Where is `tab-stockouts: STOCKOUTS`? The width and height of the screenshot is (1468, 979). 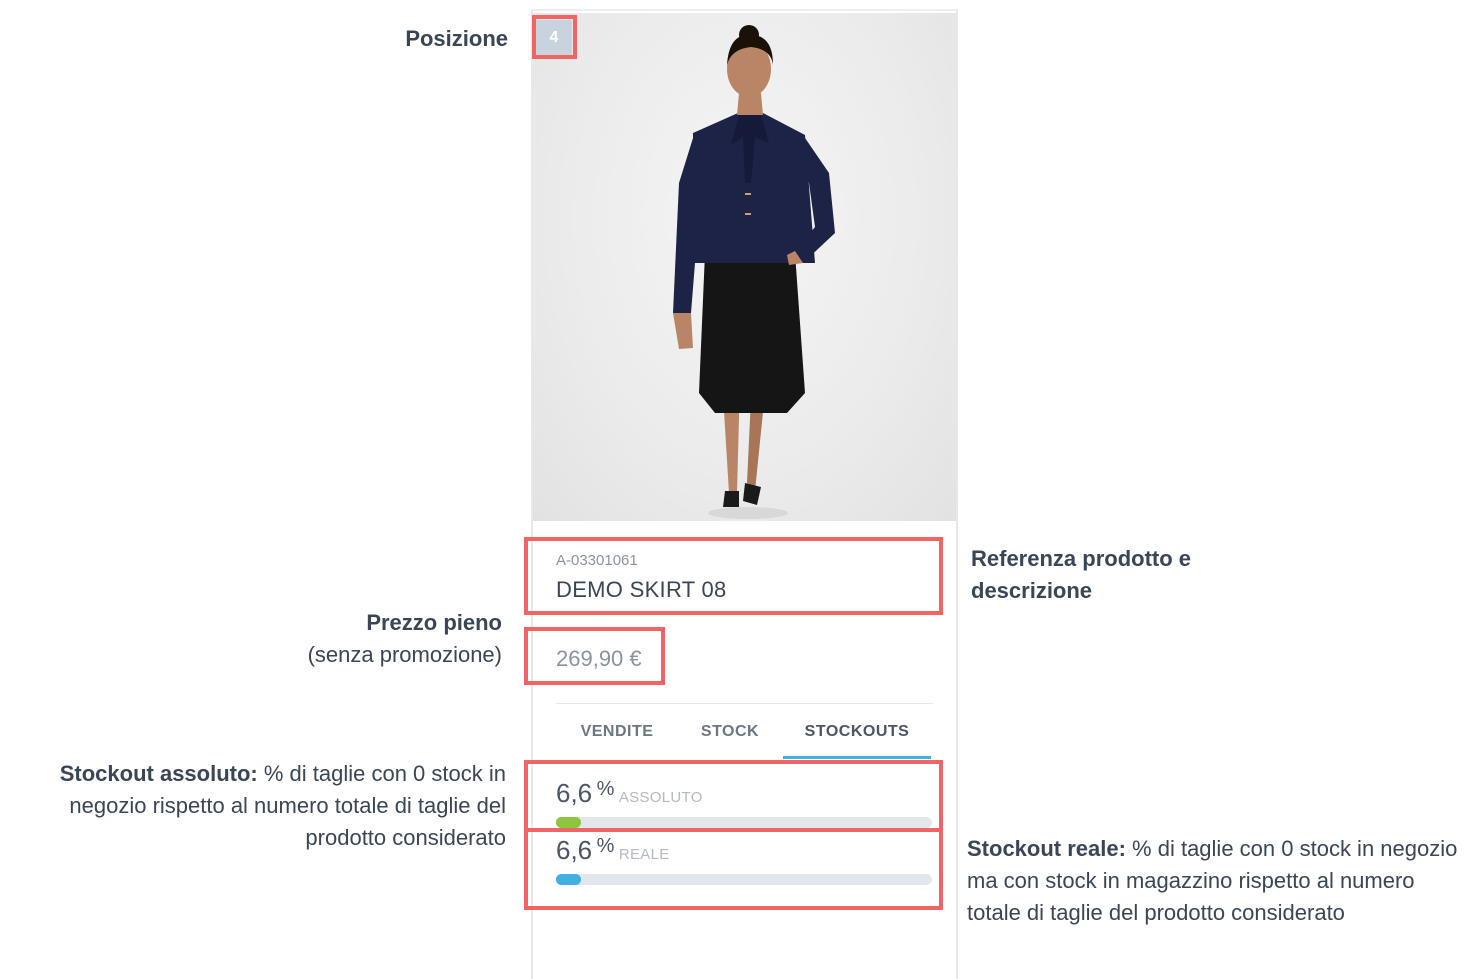
tab-stockouts: STOCKOUTS is located at coordinates (857, 732).